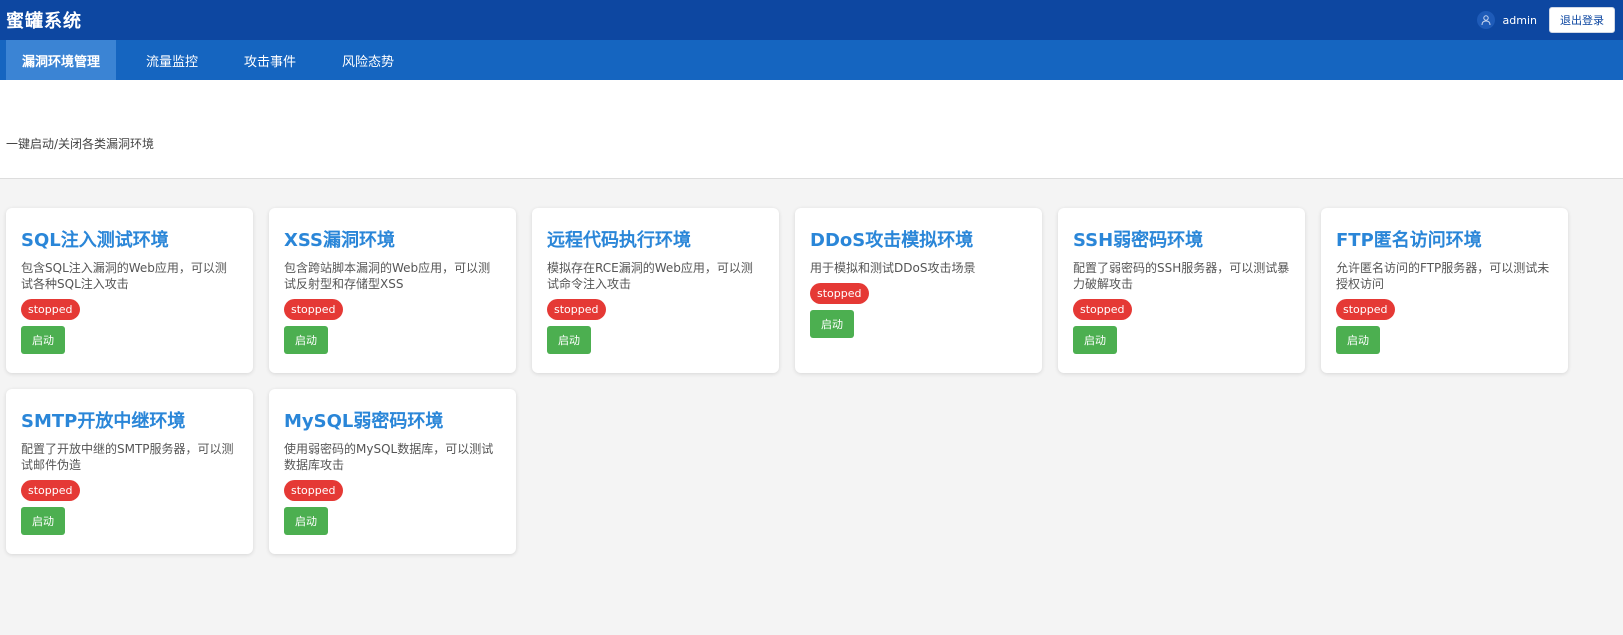 This screenshot has height=635, width=1623. I want to click on env-card-title: SSH弱密码环境, so click(1138, 240).